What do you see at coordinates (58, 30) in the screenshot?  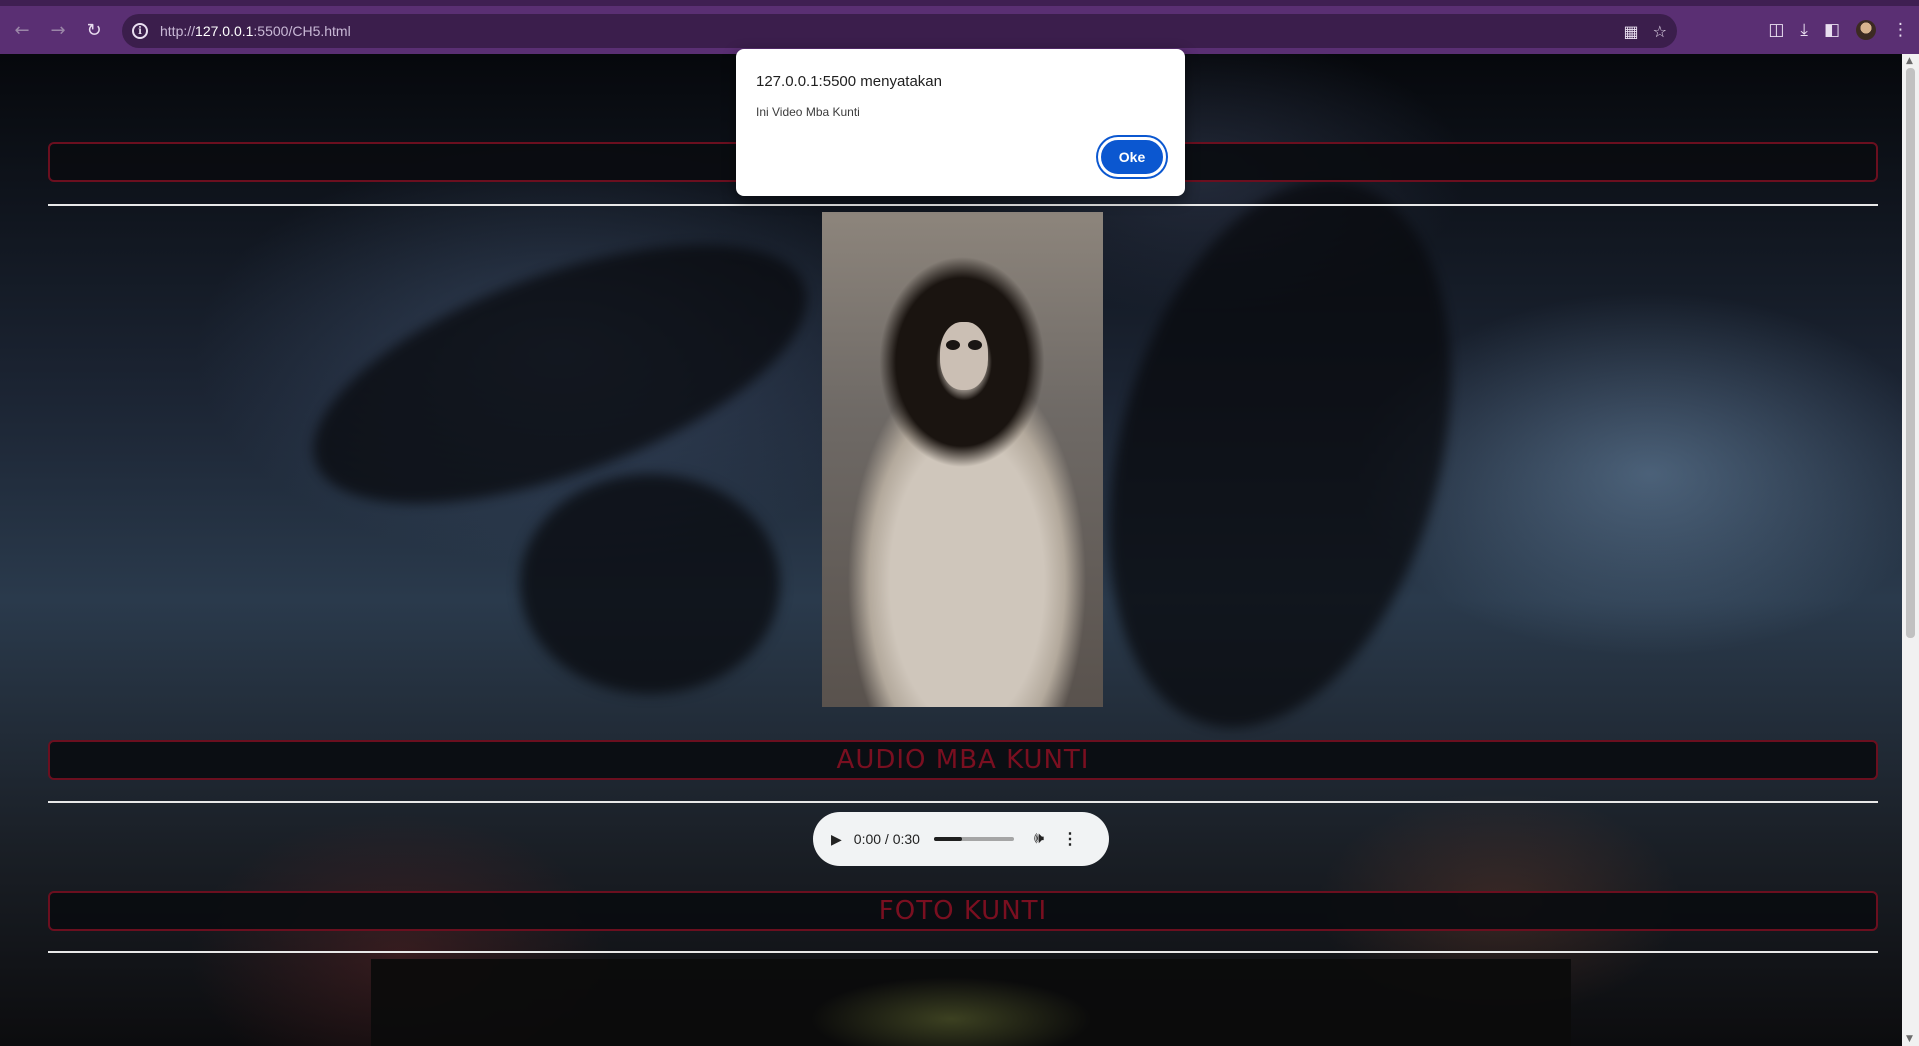 I see `forward-icon: →` at bounding box center [58, 30].